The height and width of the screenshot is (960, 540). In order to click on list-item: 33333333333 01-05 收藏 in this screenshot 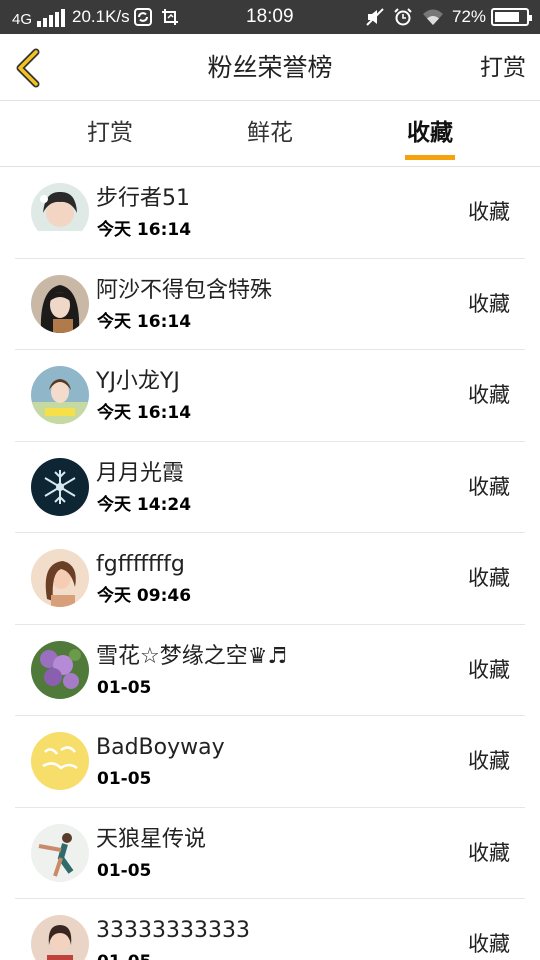, I will do `click(270, 929)`.